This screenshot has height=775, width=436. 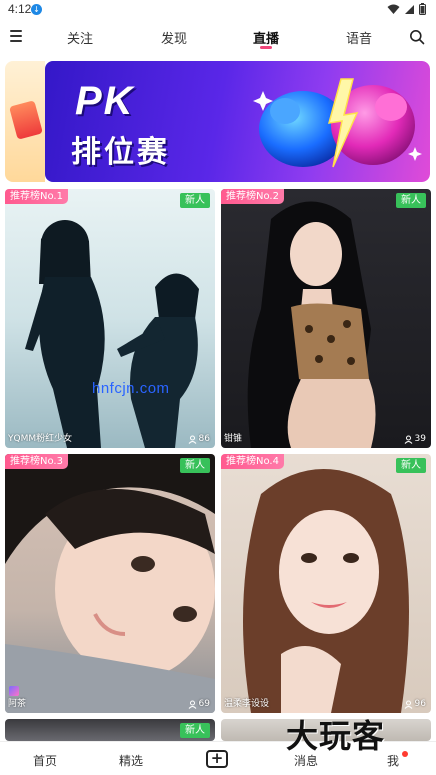 I want to click on nav-home: 首页, so click(x=45, y=760).